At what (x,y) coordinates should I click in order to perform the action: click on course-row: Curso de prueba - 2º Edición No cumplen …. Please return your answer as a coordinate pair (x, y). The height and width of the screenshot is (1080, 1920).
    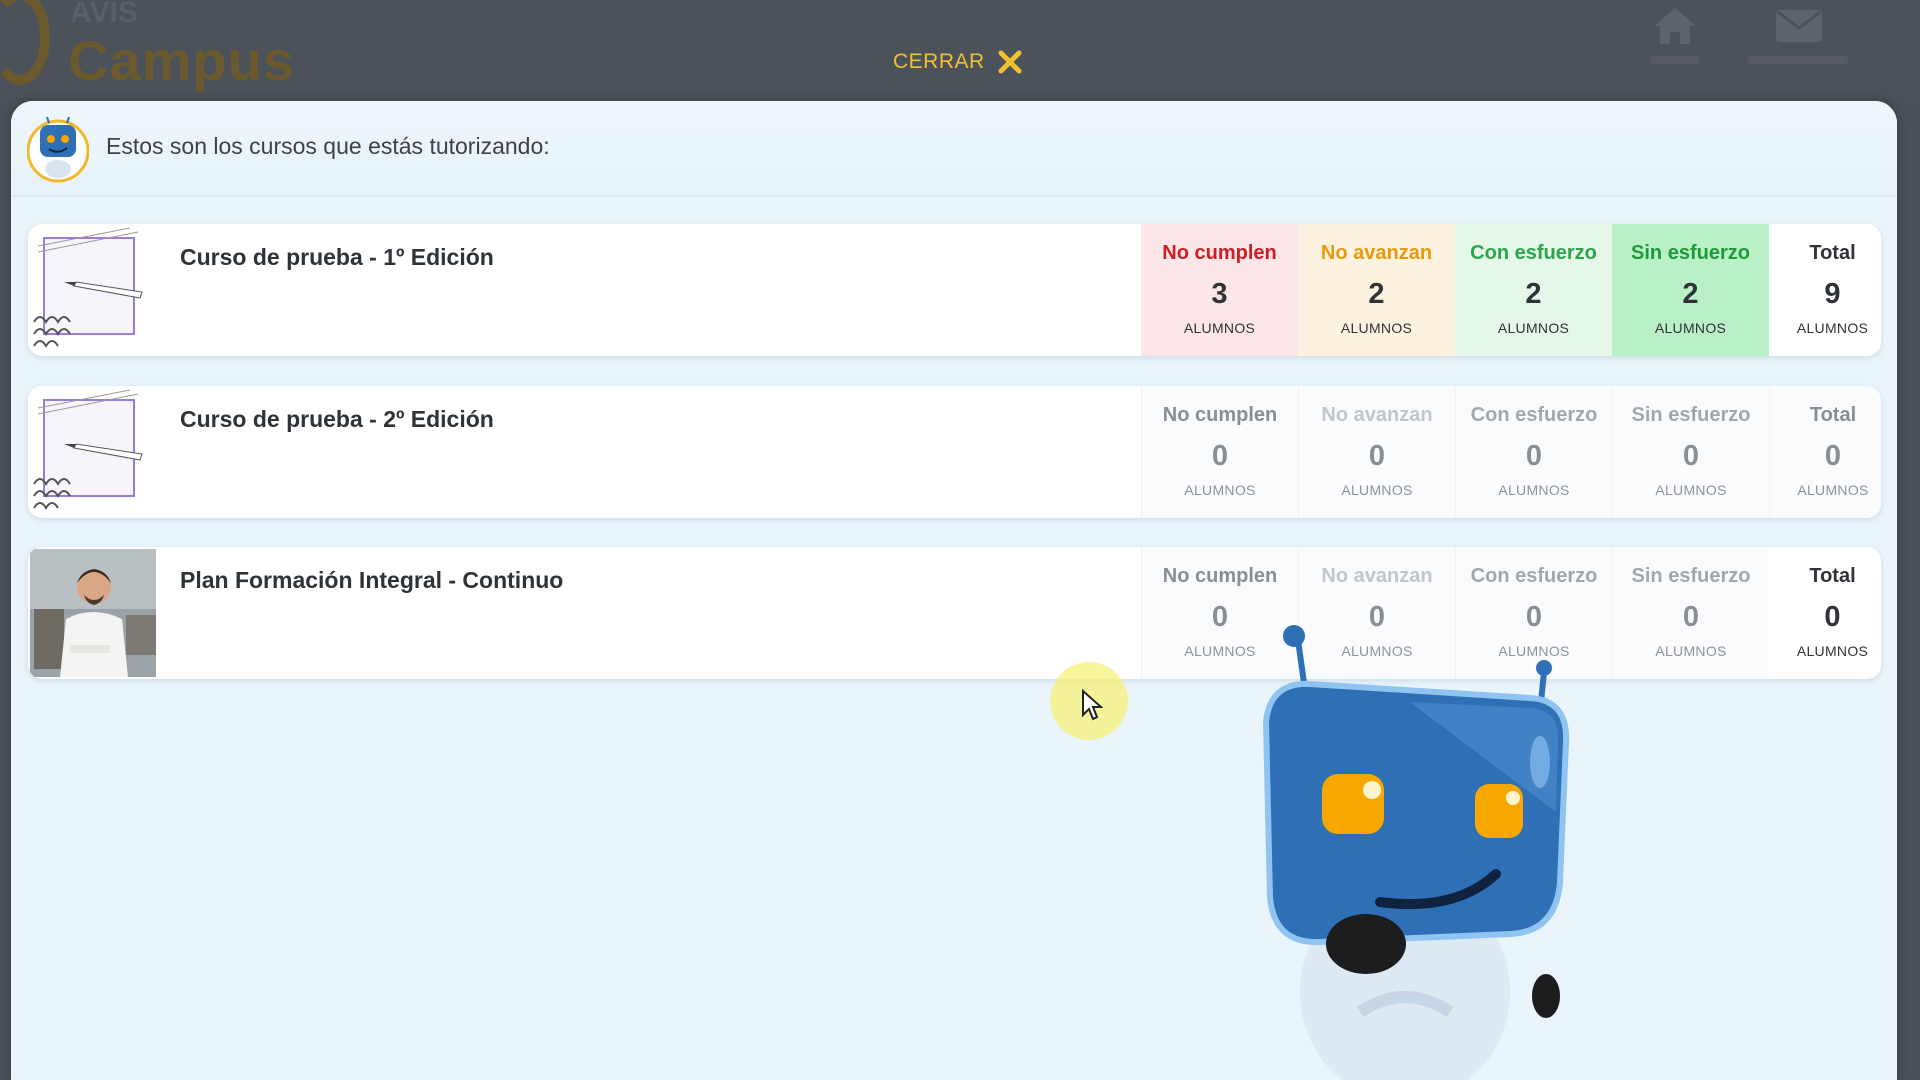
    Looking at the image, I should click on (954, 452).